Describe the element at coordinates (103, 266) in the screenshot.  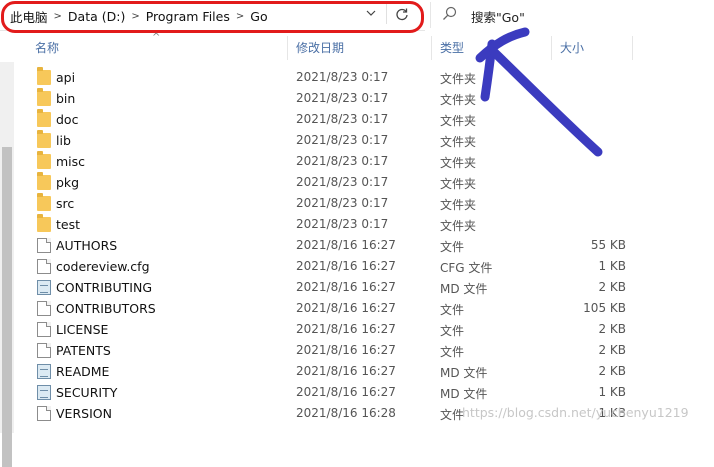
I see `file-name: codereview.cfg` at that location.